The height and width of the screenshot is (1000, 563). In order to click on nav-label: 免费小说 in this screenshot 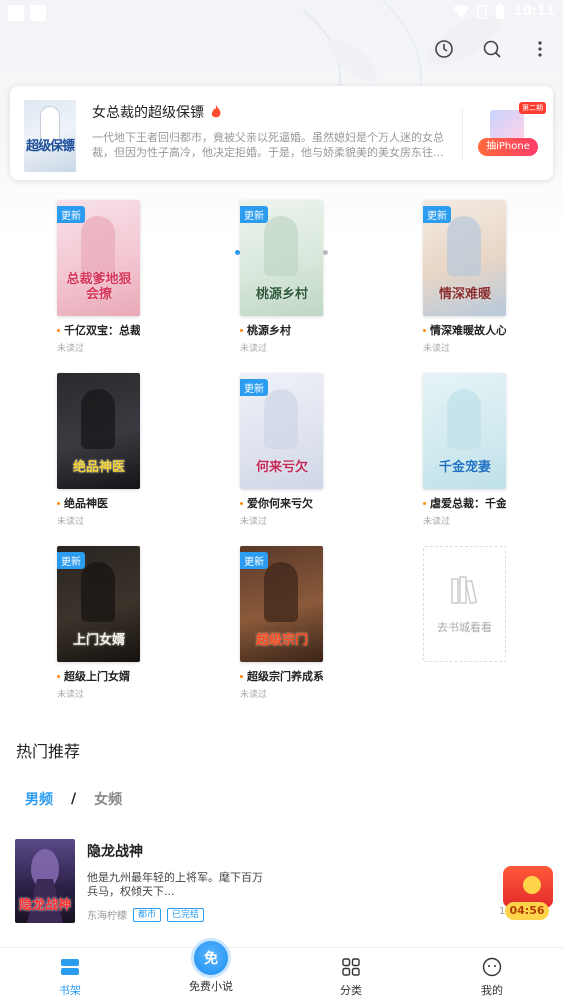, I will do `click(211, 986)`.